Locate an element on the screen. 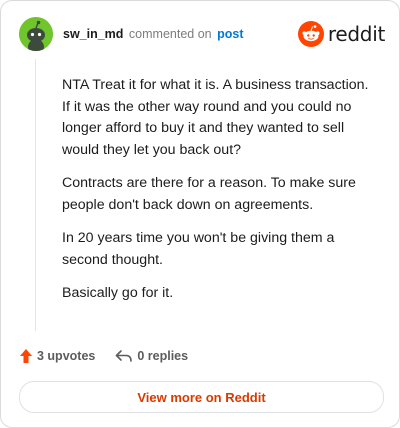  view-more-label: View more on Reddit is located at coordinates (201, 397).